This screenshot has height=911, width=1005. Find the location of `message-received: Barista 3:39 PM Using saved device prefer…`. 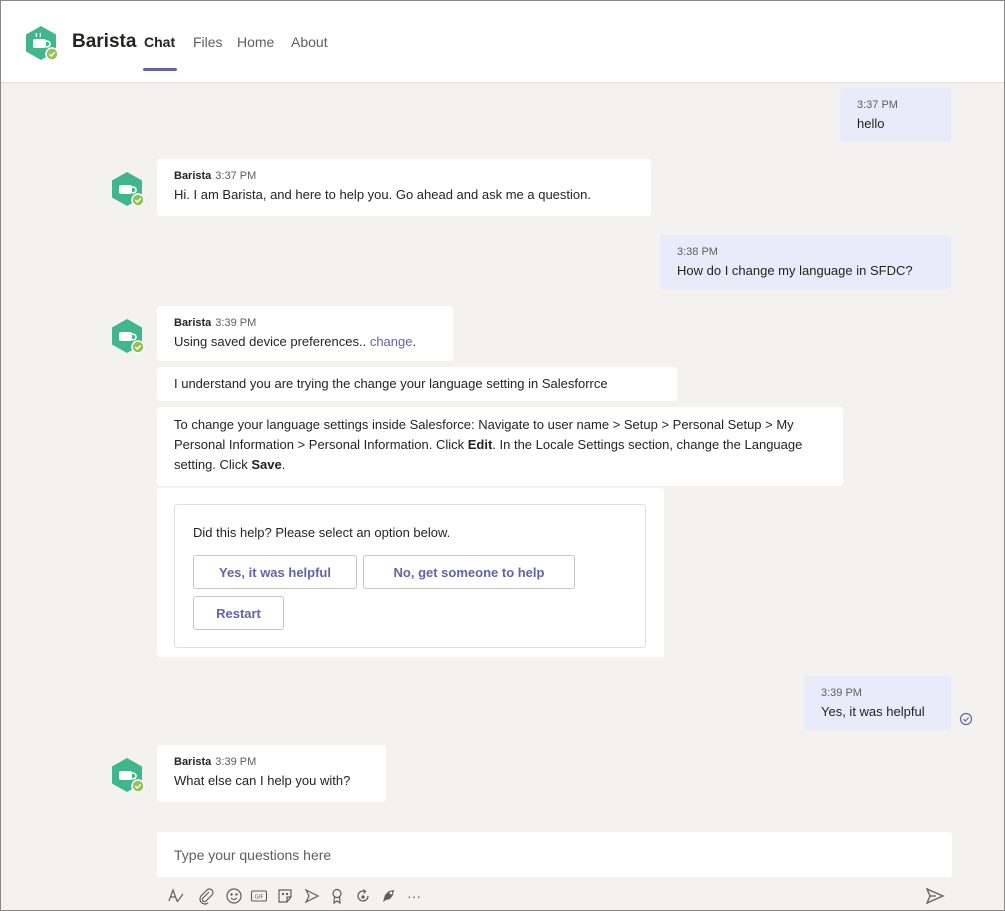

message-received: Barista 3:39 PM Using saved device prefer… is located at coordinates (305, 333).